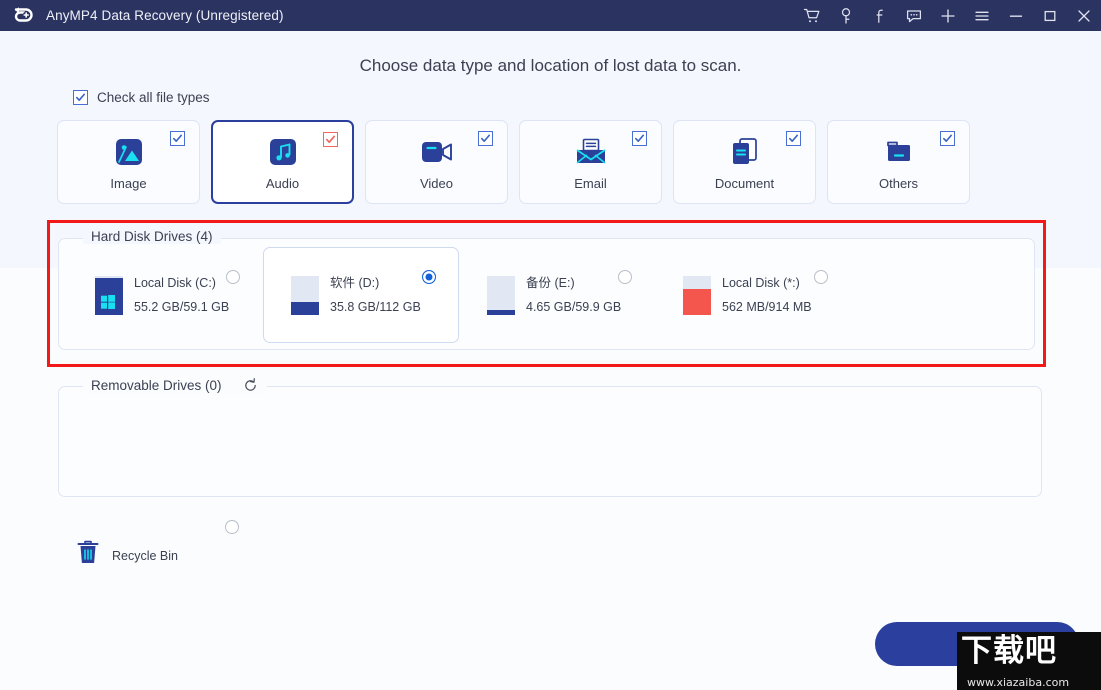 The width and height of the screenshot is (1101, 690). Describe the element at coordinates (305, 295) in the screenshot. I see `drive-usage-bar-d` at that location.